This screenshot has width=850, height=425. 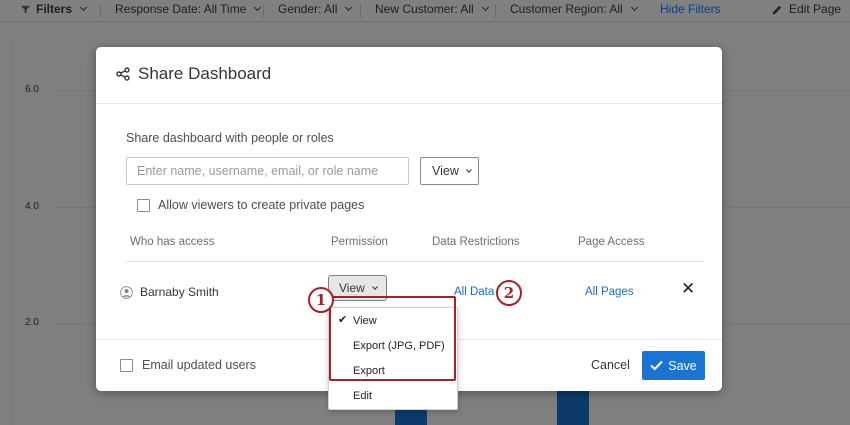 I want to click on column-header-page-access: Page Access, so click(x=611, y=242).